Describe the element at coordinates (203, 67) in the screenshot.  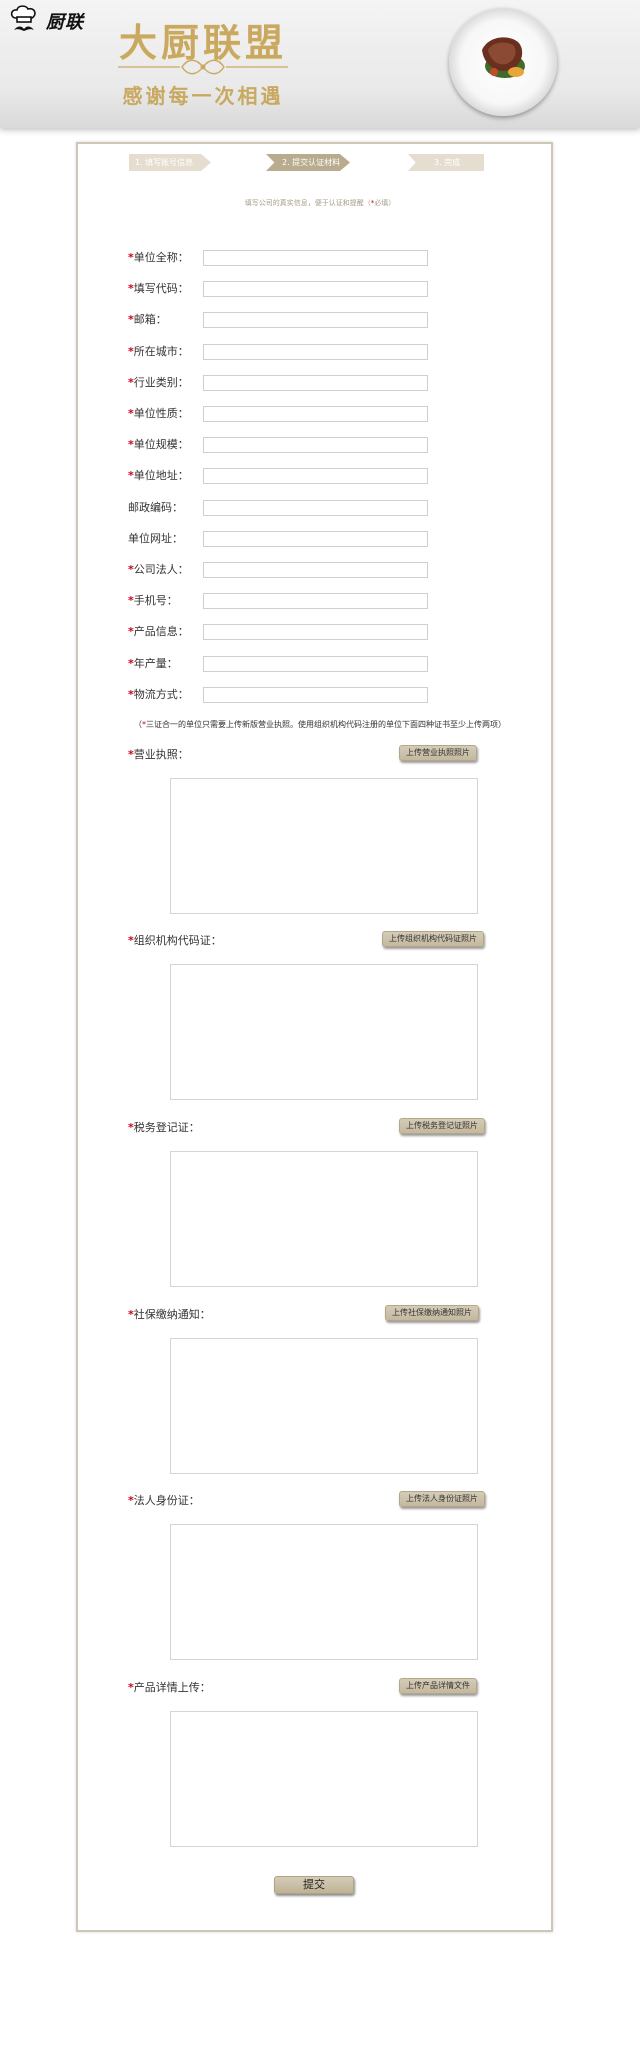
I see `ornament-divider-icon` at that location.